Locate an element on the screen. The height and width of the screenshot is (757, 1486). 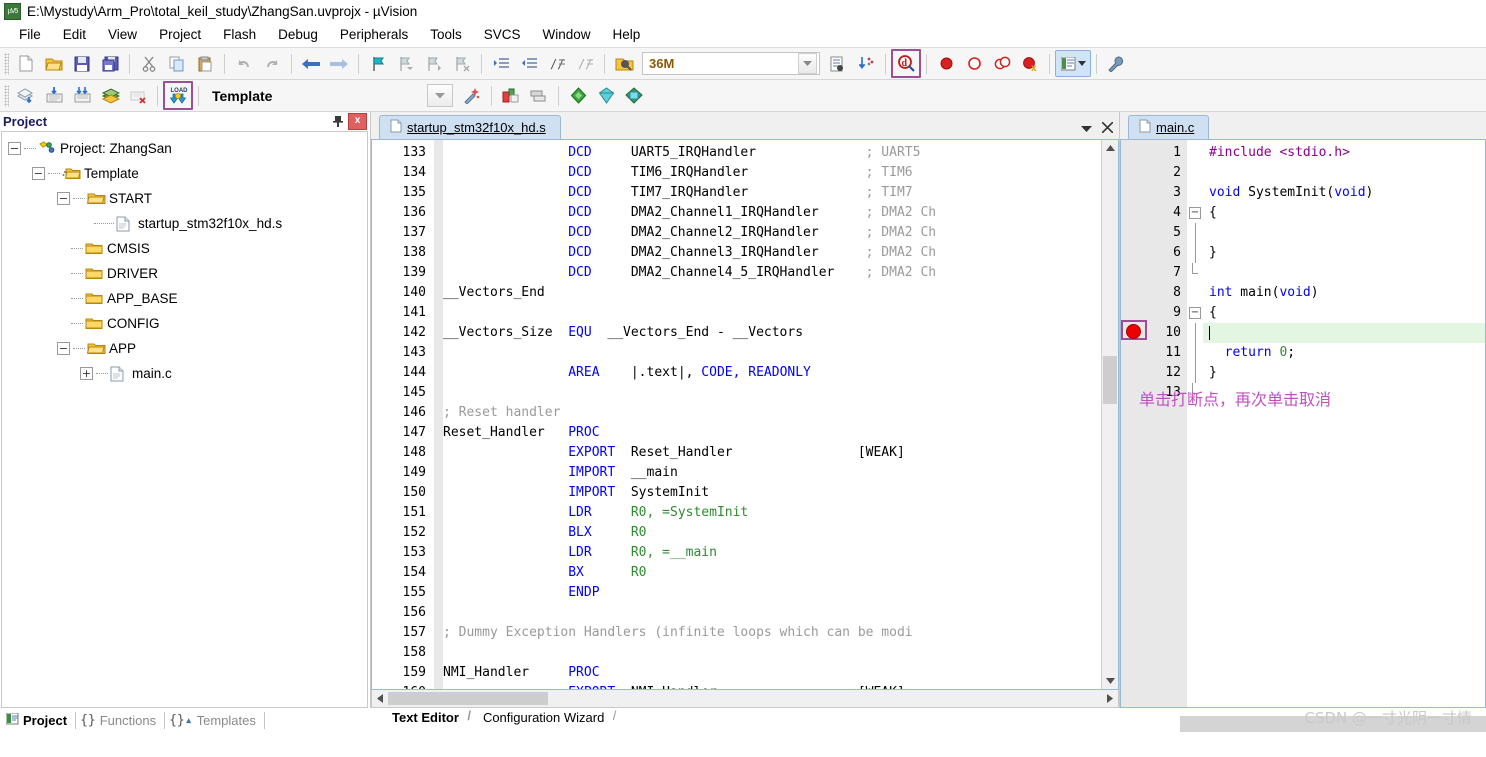
kill-all-breakpoints-icon: x is located at coordinates (1030, 63).